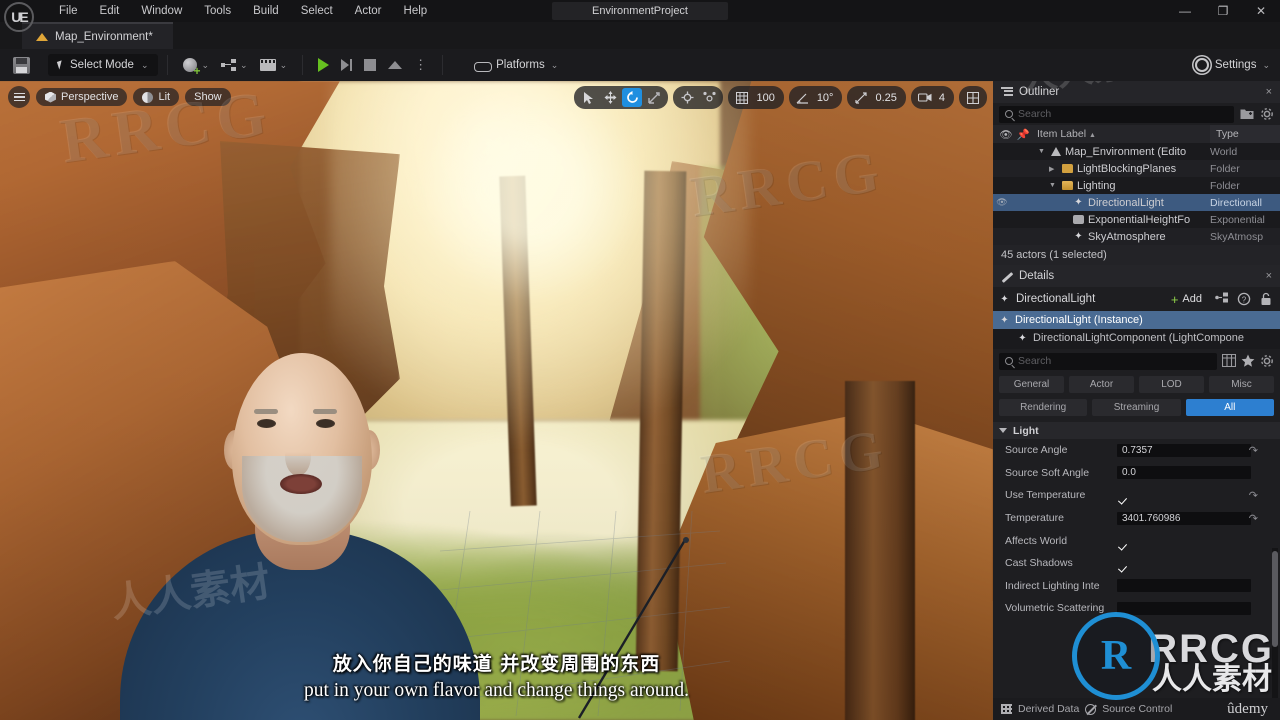 This screenshot has width=1280, height=720. Describe the element at coordinates (1136, 338) in the screenshot. I see `component-row: ✦ DirectionalLightComponent (LightCompone` at that location.